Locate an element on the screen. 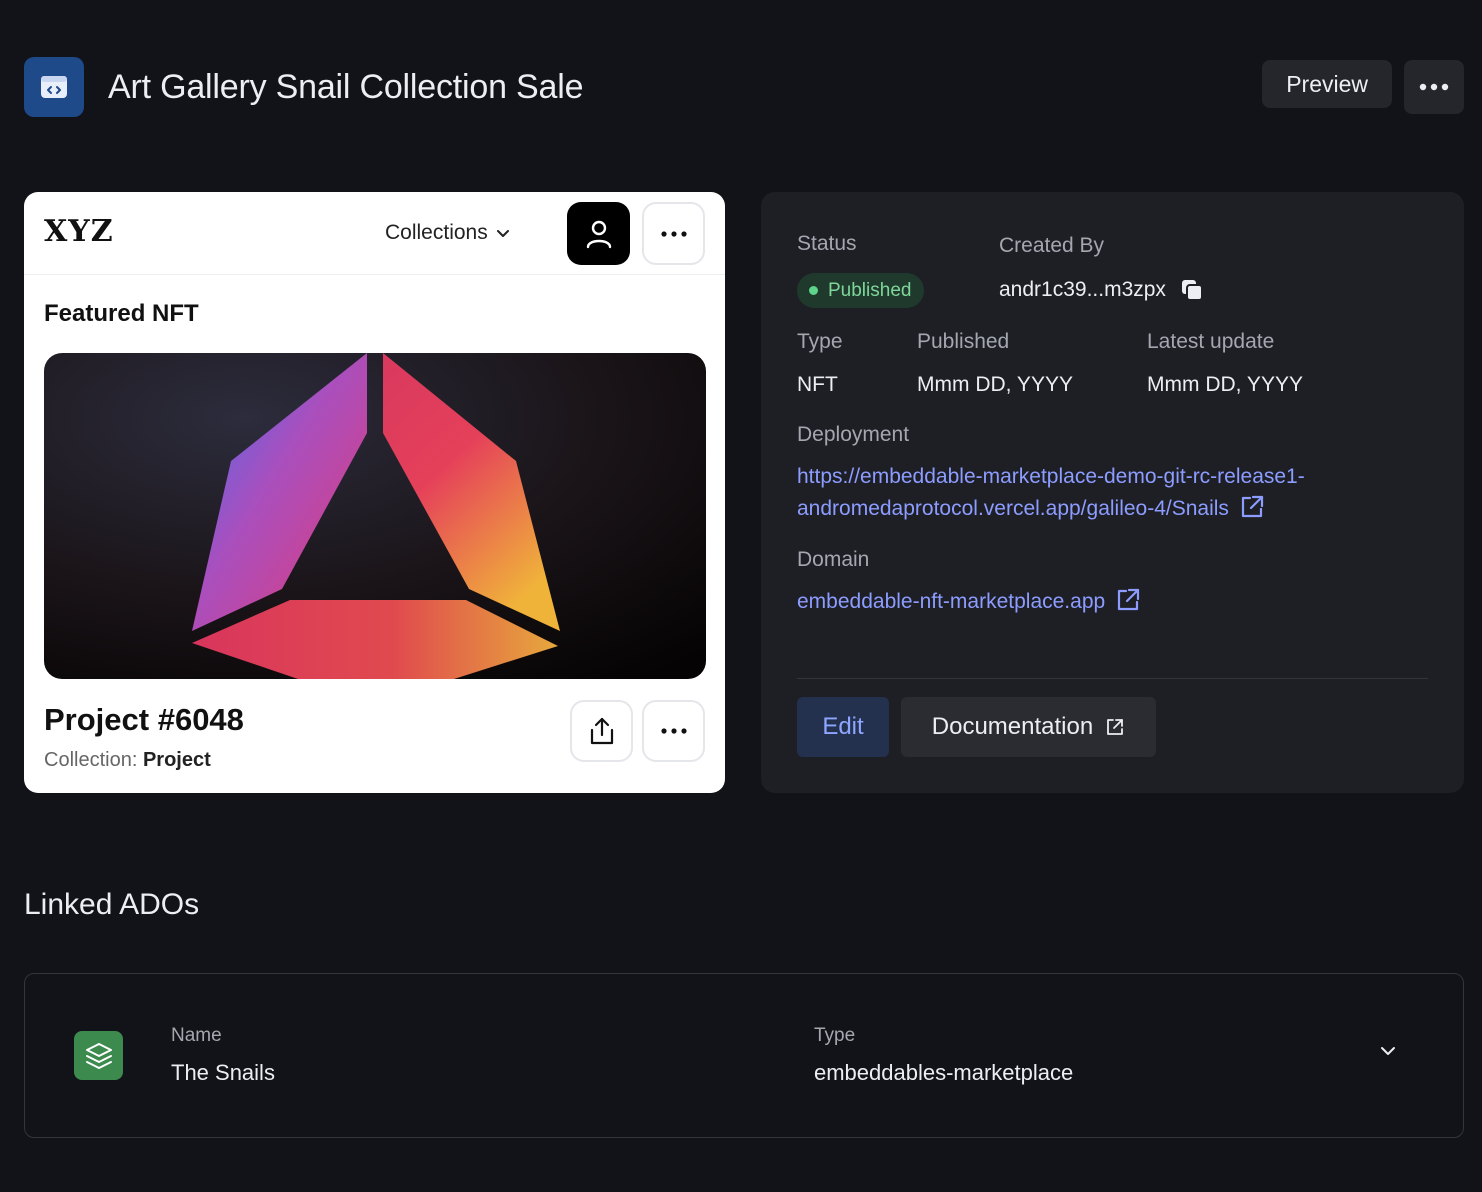  created-by-row: andr1c39...m3zpx is located at coordinates (1101, 290).